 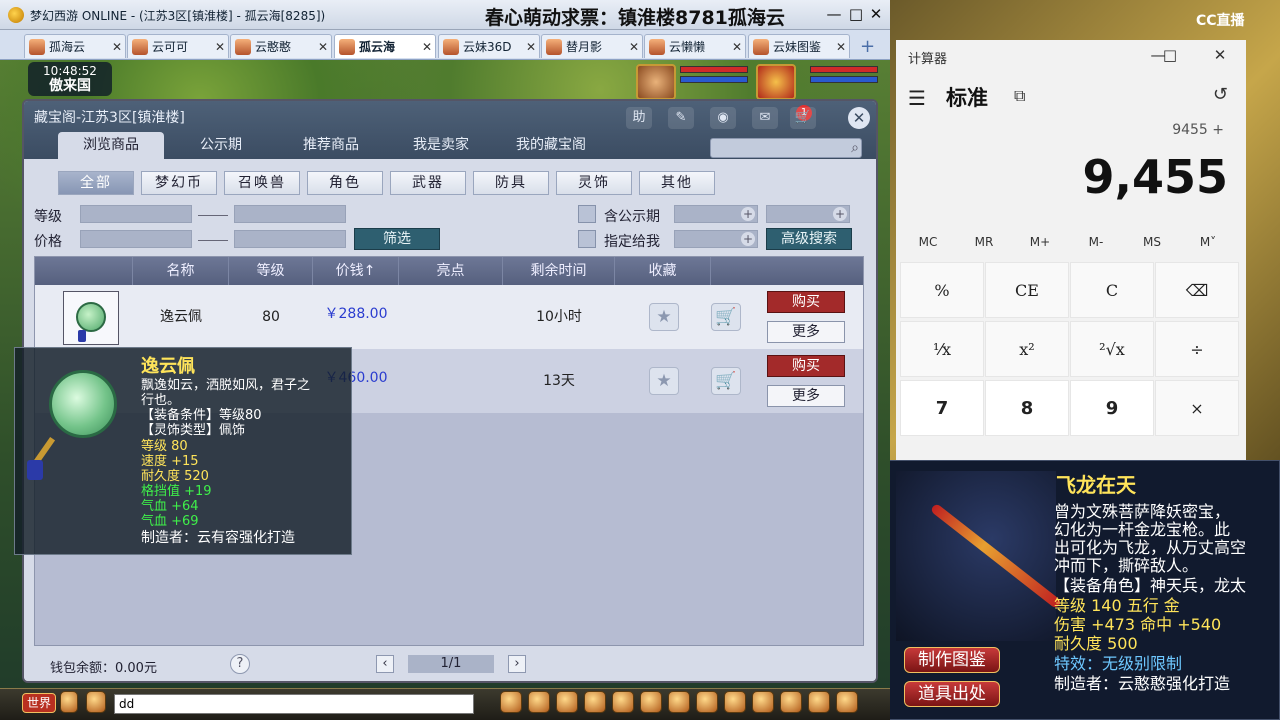 I want to click on mem-mr-button: MR, so click(x=984, y=242).